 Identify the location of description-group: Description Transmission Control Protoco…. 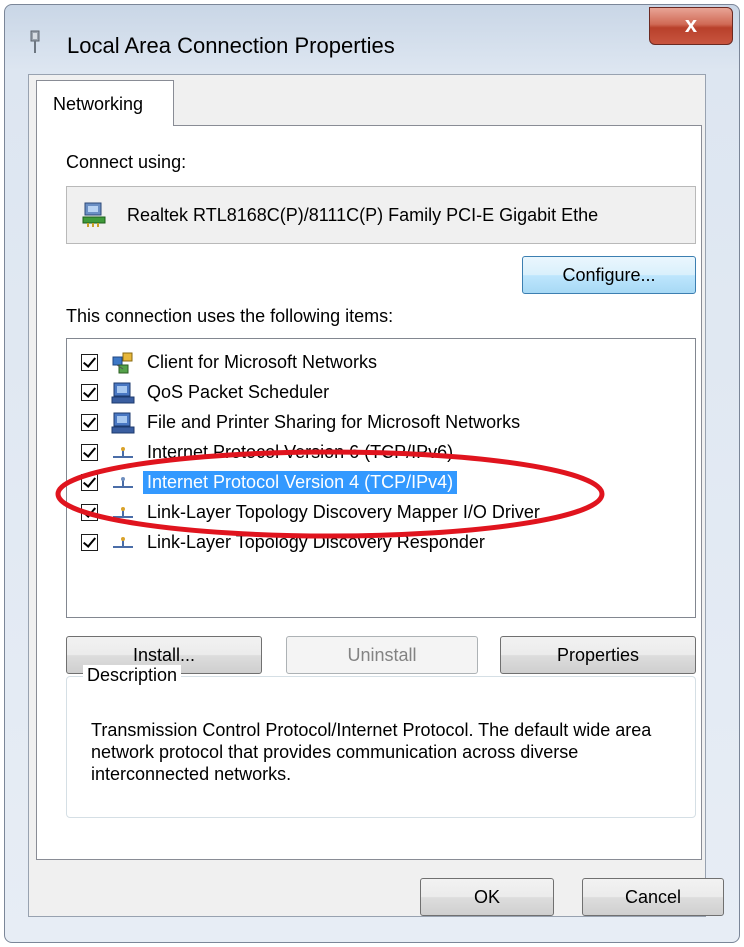
(381, 741).